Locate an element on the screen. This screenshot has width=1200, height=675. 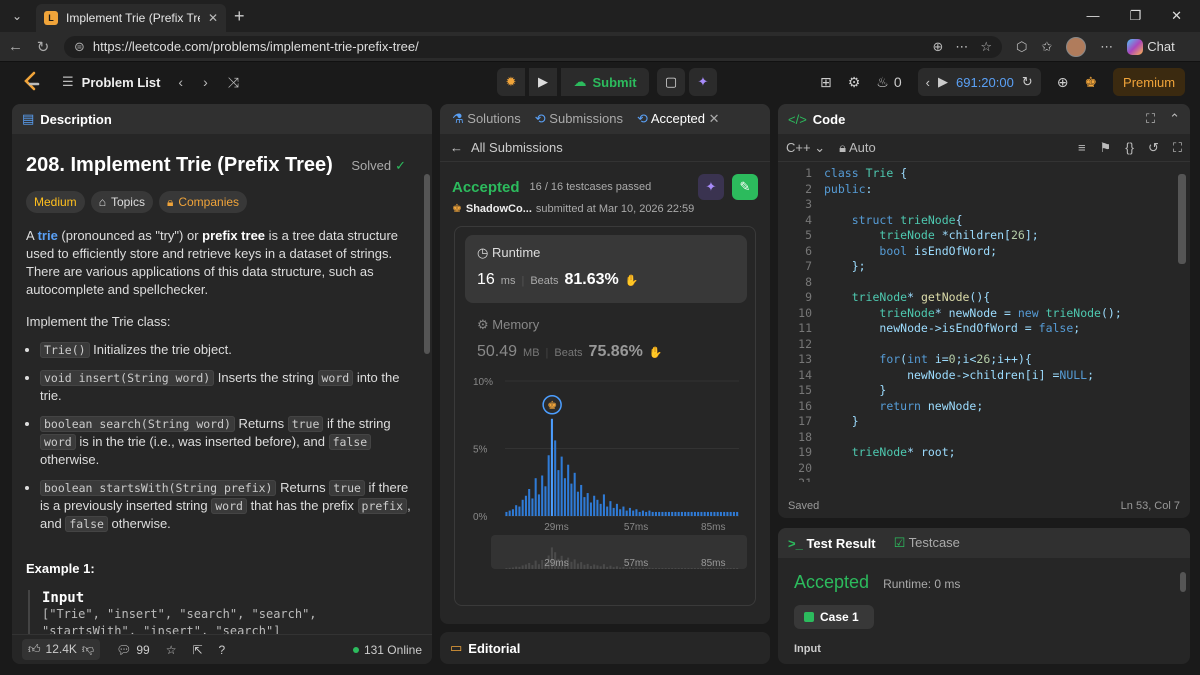
shuffle-icon: ⤨ is located at coordinates (233, 82).